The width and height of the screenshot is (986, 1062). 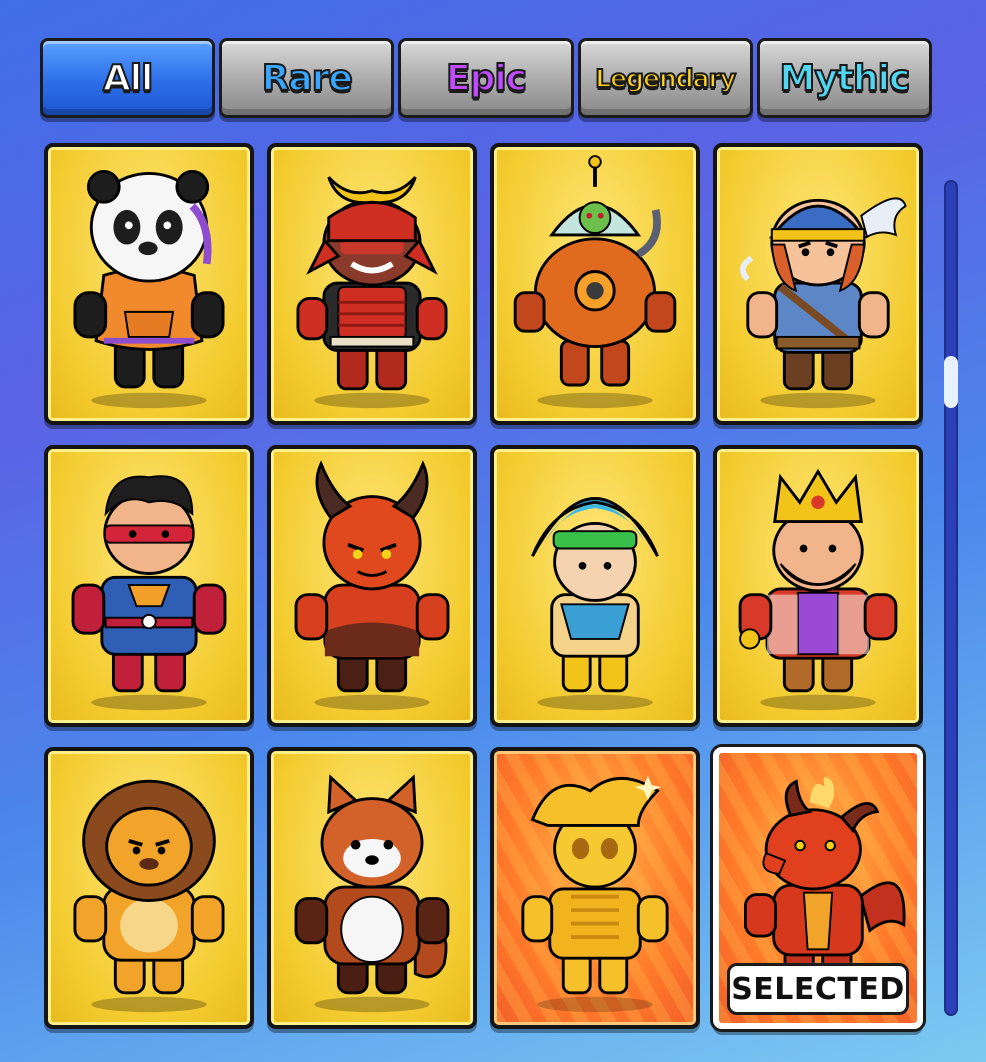 I want to click on rarity-filter-tabs: All Rare Epic Legendary Mythic, so click(x=486, y=78).